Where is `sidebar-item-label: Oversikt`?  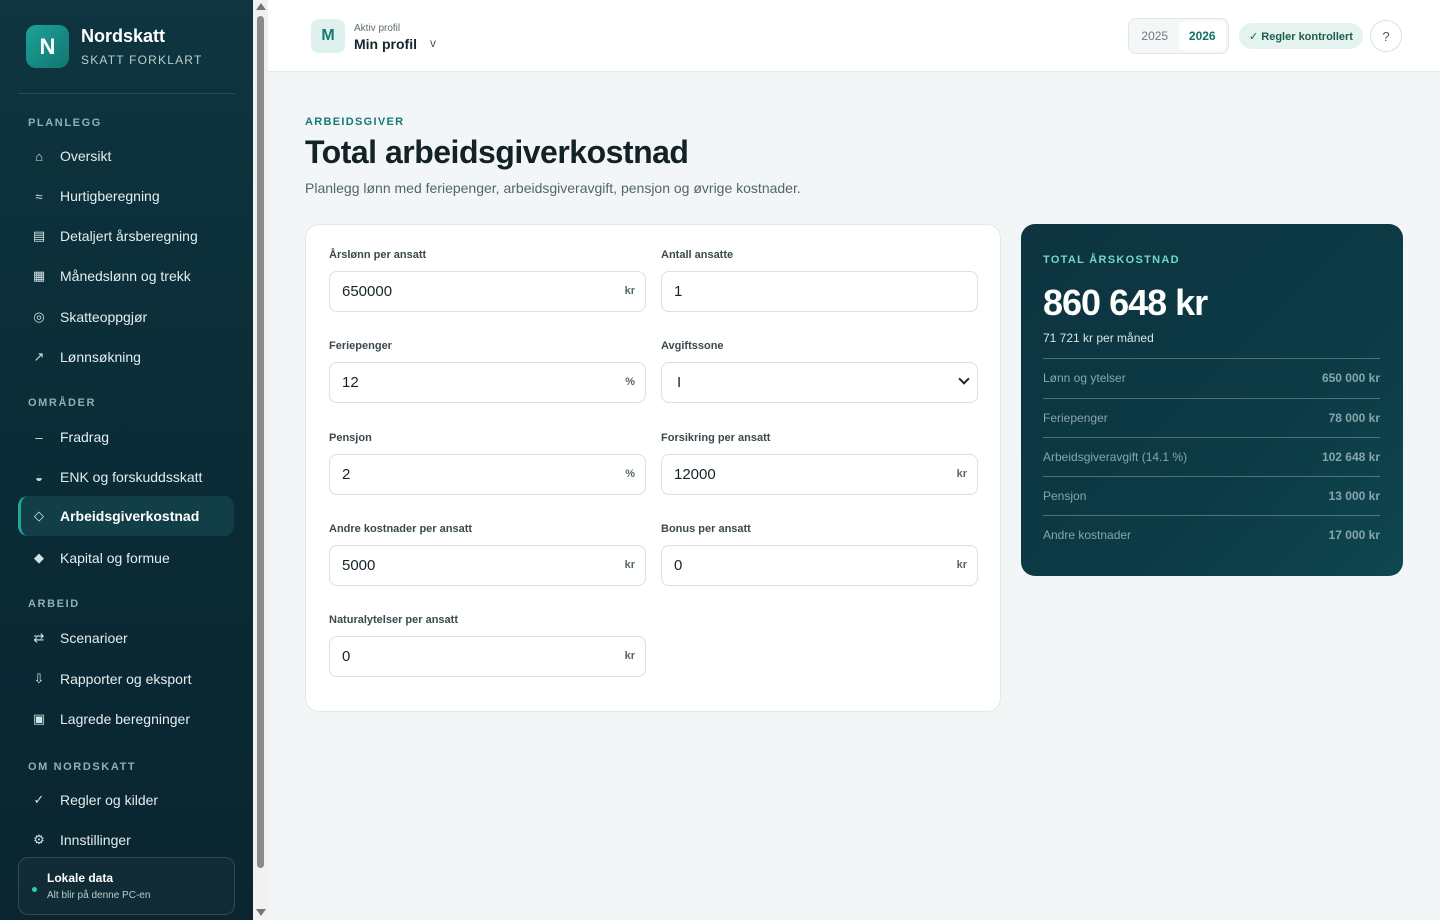 sidebar-item-label: Oversikt is located at coordinates (86, 156).